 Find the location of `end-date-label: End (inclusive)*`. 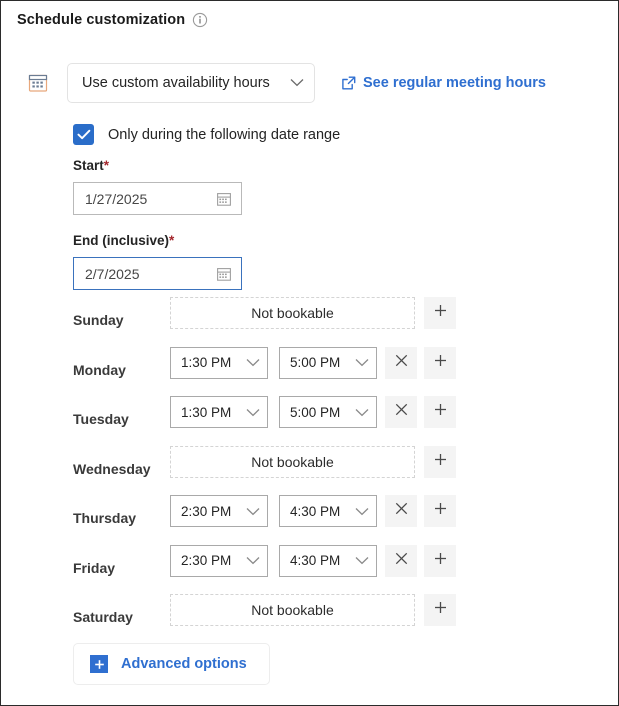

end-date-label: End (inclusive)* is located at coordinates (123, 240).